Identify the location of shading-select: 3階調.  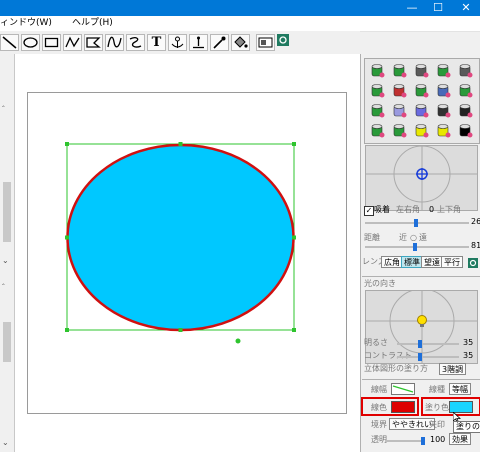
(453, 369).